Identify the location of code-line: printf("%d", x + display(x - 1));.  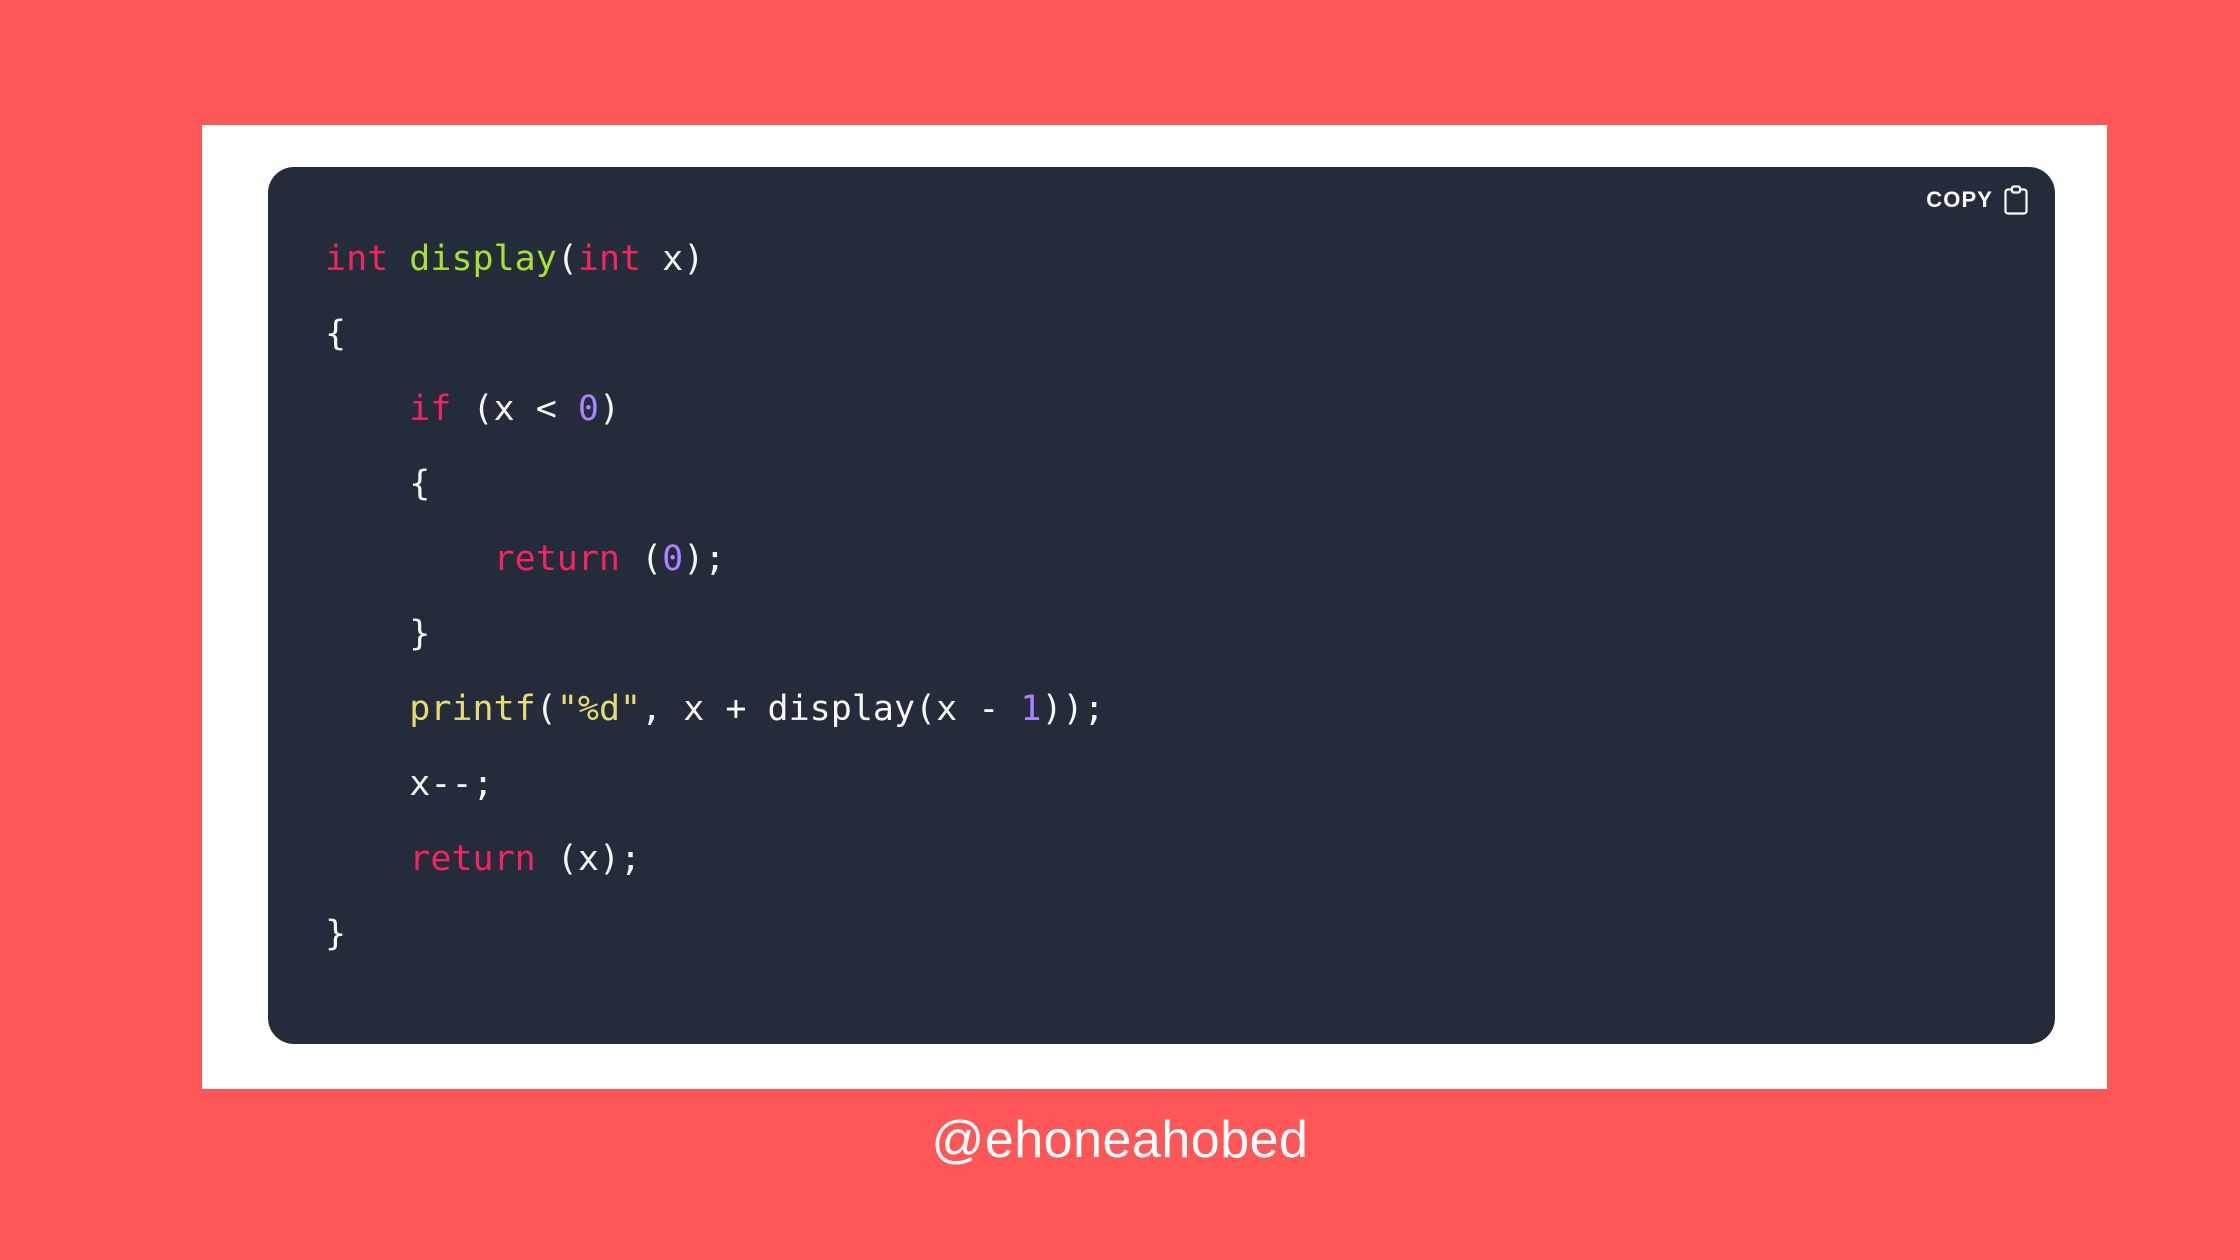
(1180, 709).